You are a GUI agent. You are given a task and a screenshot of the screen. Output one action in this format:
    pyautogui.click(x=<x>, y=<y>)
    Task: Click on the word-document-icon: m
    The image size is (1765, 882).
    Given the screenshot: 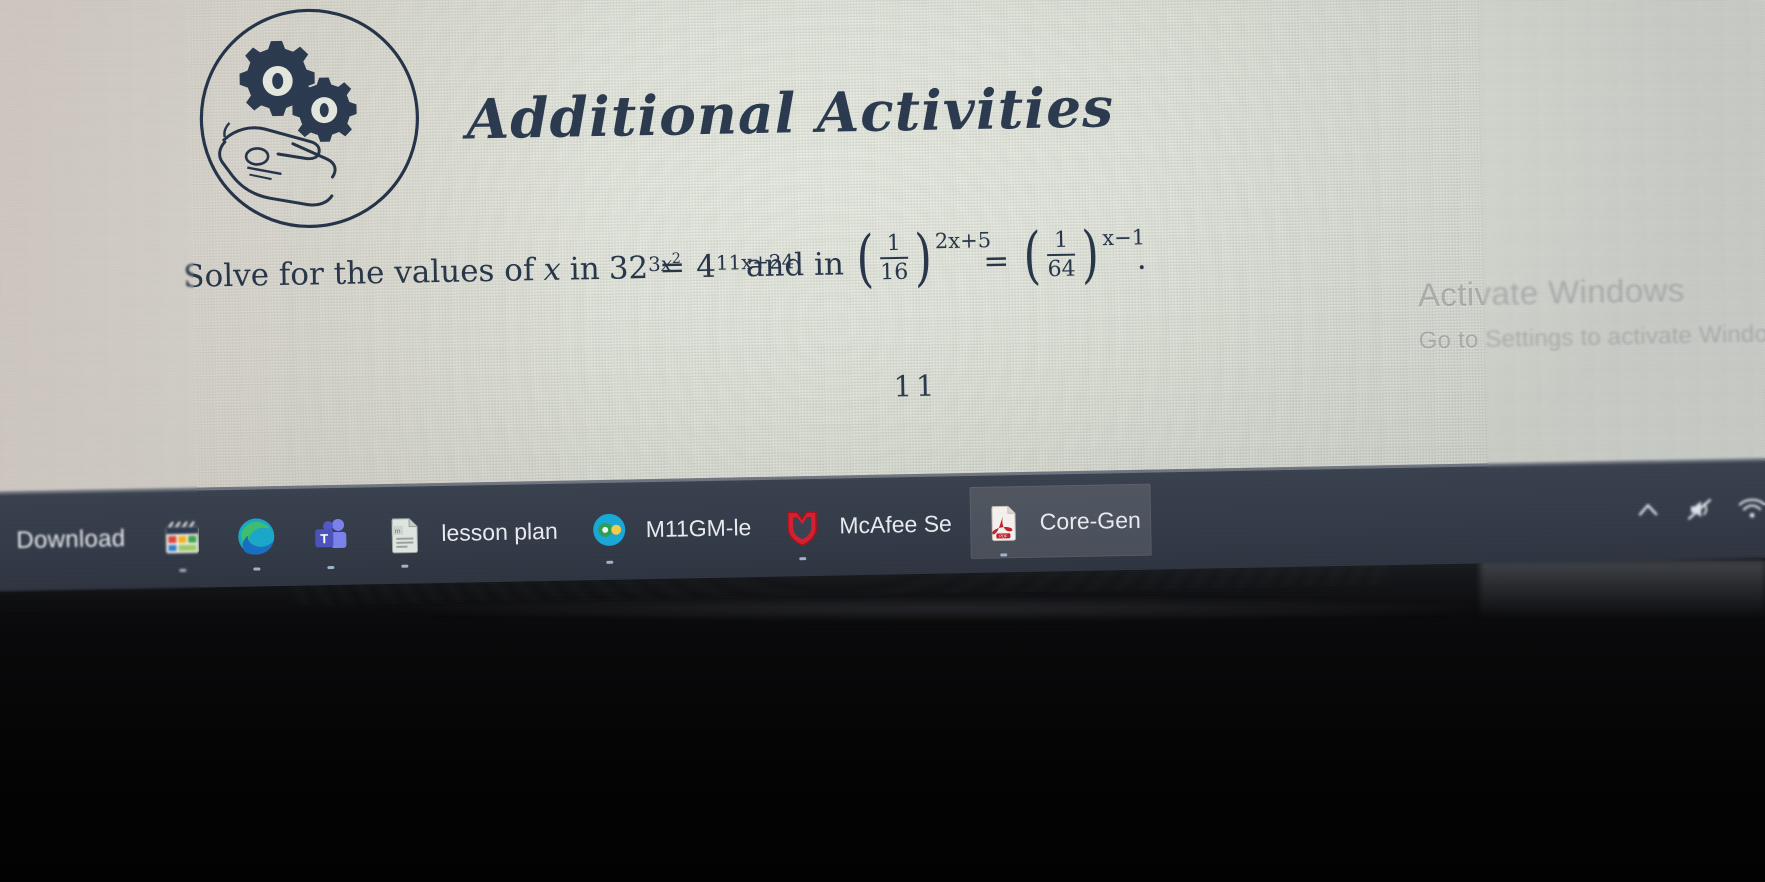 What is the action you would take?
    pyautogui.click(x=404, y=539)
    